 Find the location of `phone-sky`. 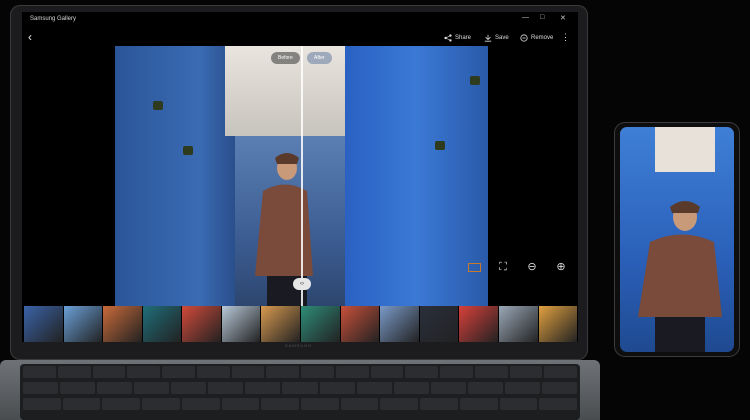

phone-sky is located at coordinates (685, 149).